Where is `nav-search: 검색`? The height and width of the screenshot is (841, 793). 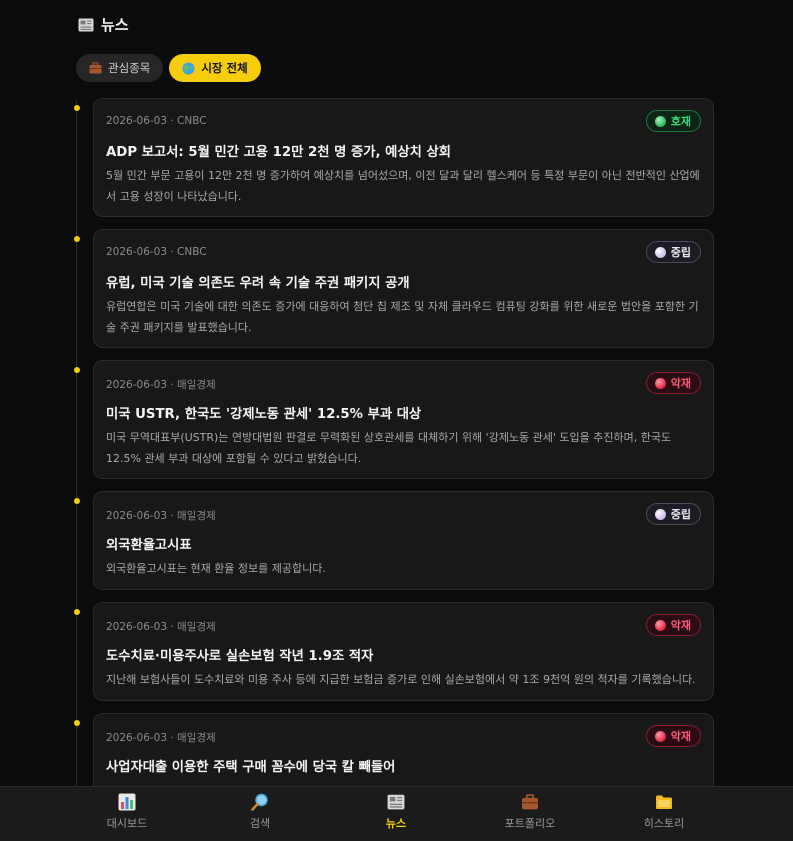
nav-search: 검색 is located at coordinates (260, 811).